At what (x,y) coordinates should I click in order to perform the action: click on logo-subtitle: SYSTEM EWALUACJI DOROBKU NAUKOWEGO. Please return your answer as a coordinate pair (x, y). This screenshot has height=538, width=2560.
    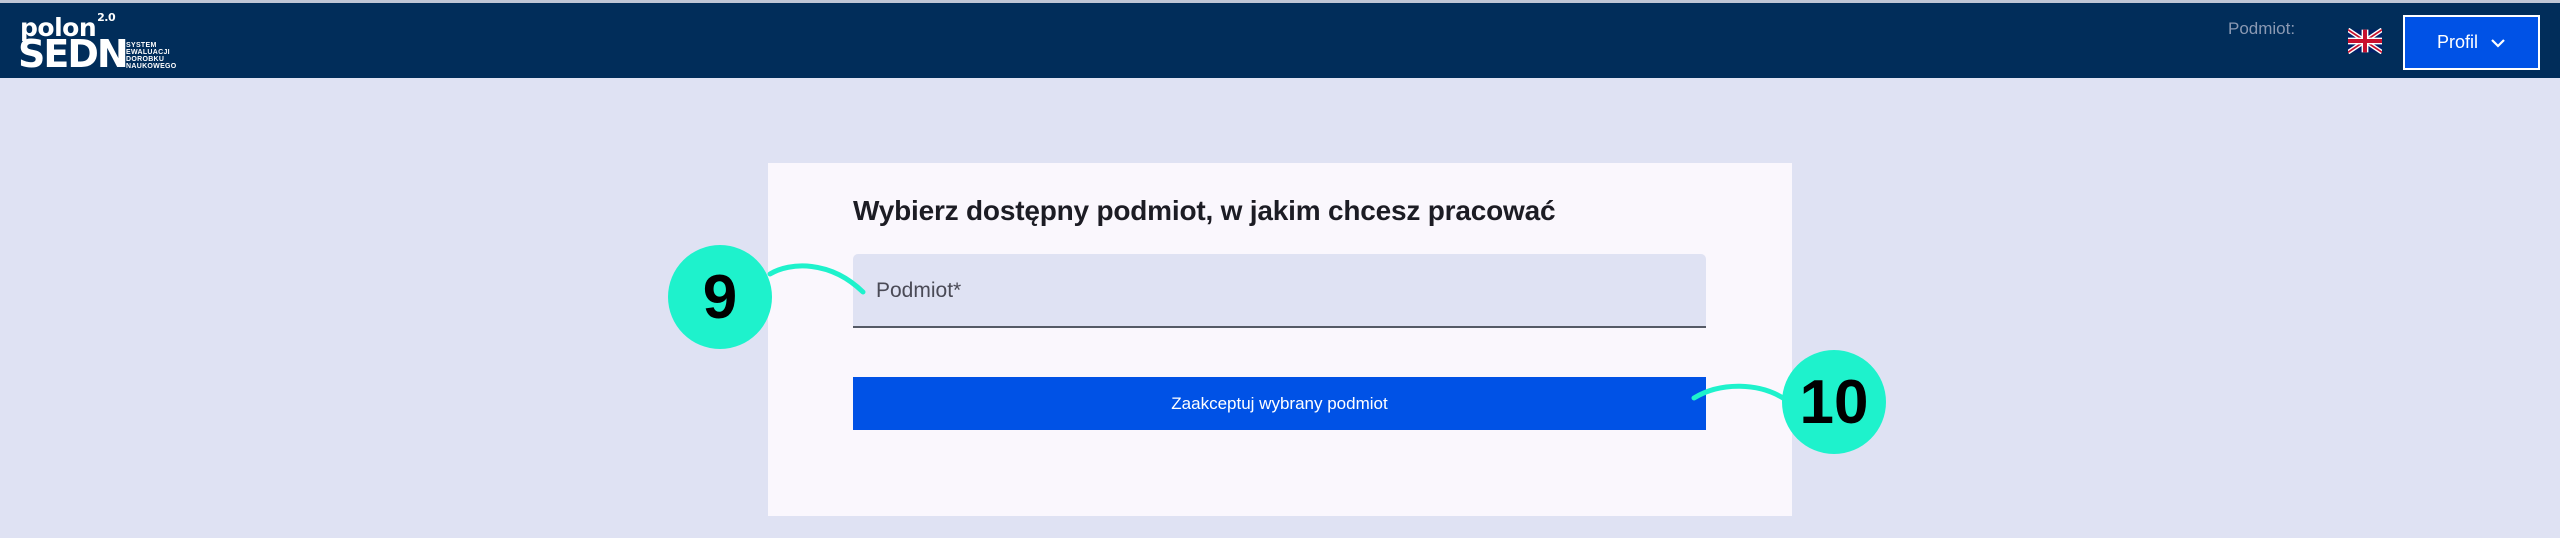
    Looking at the image, I should click on (151, 56).